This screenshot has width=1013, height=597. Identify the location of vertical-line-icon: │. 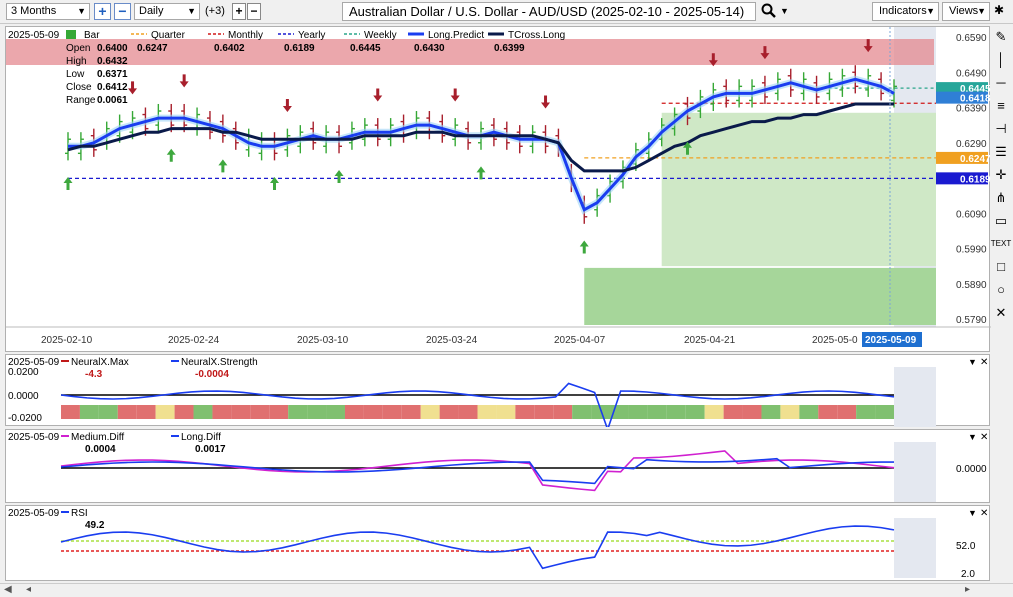
(1001, 59).